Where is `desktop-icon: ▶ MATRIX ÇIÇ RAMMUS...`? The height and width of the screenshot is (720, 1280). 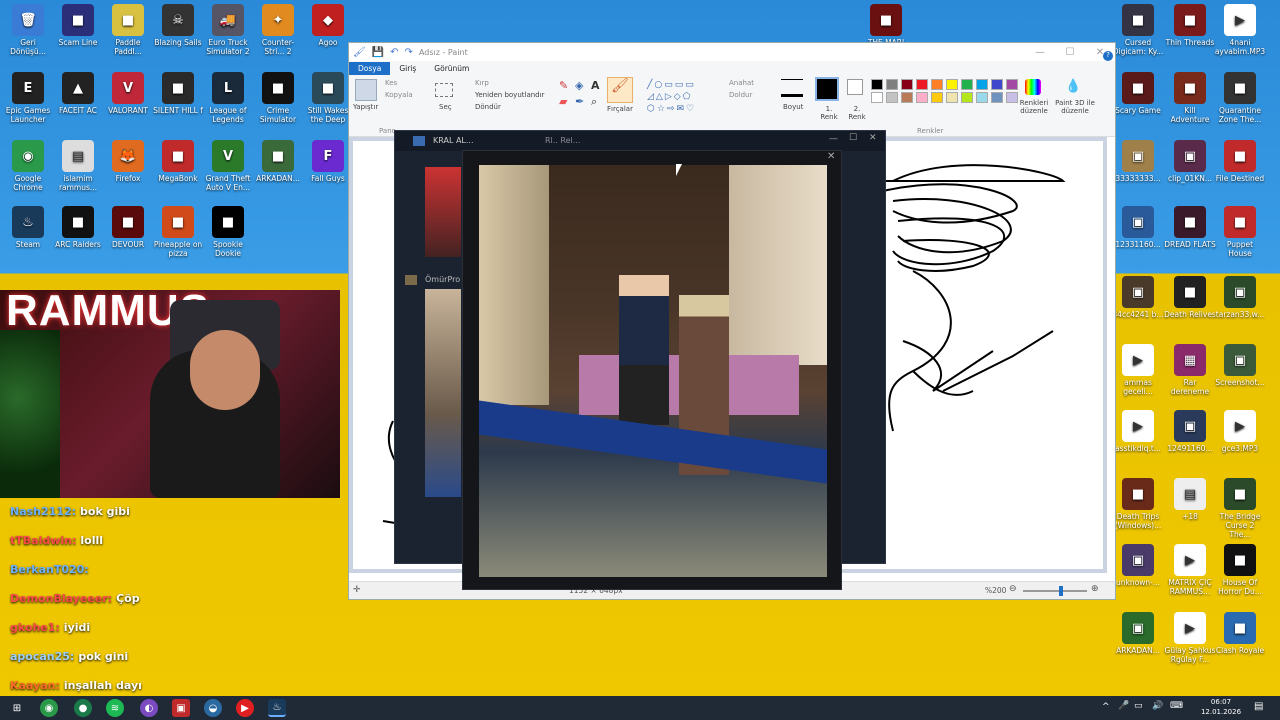
desktop-icon: ▶ MATRIX ÇIÇ RAMMUS... is located at coordinates (1190, 570).